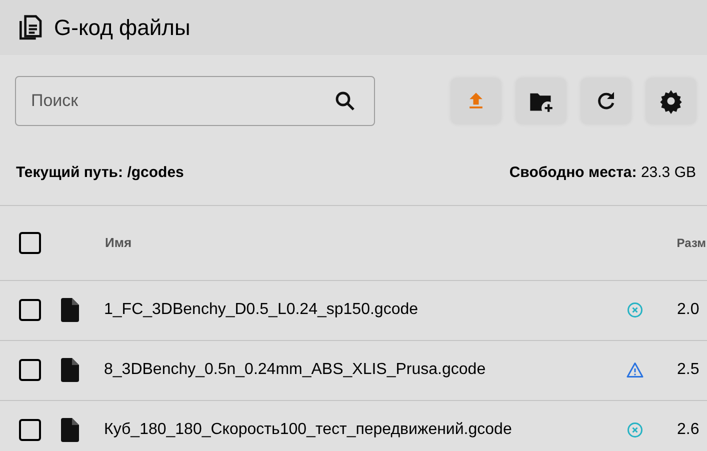 This screenshot has height=451, width=707. Describe the element at coordinates (100, 173) in the screenshot. I see `current-path: Текущий путь: /gcodes` at that location.